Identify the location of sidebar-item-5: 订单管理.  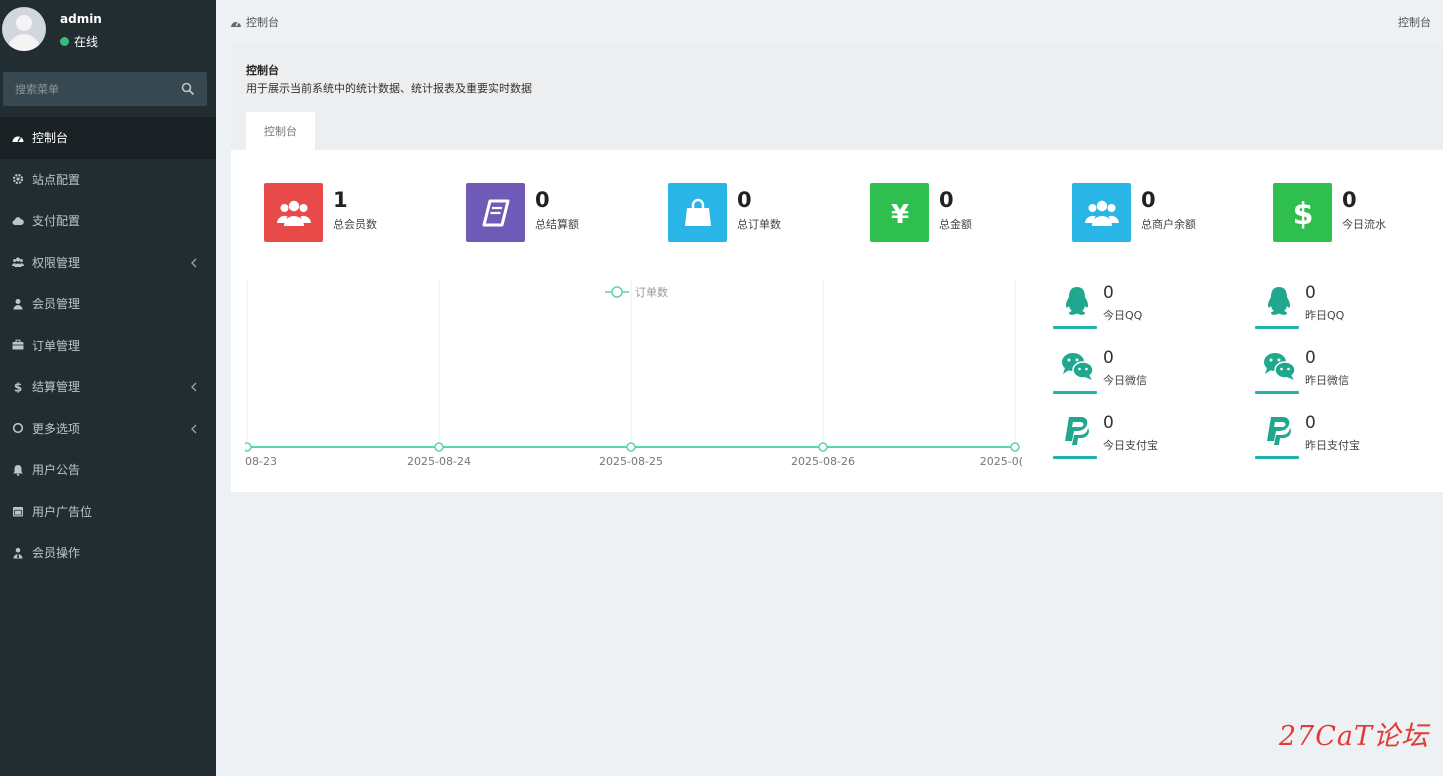
(108, 346).